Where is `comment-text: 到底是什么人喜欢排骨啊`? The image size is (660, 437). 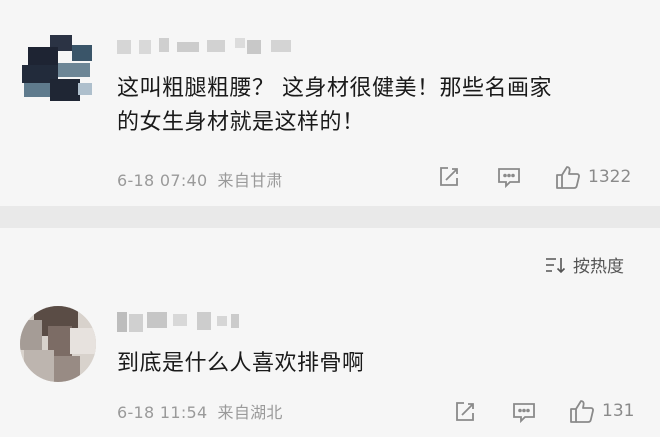 comment-text: 到底是什么人喜欢排骨啊 is located at coordinates (377, 364).